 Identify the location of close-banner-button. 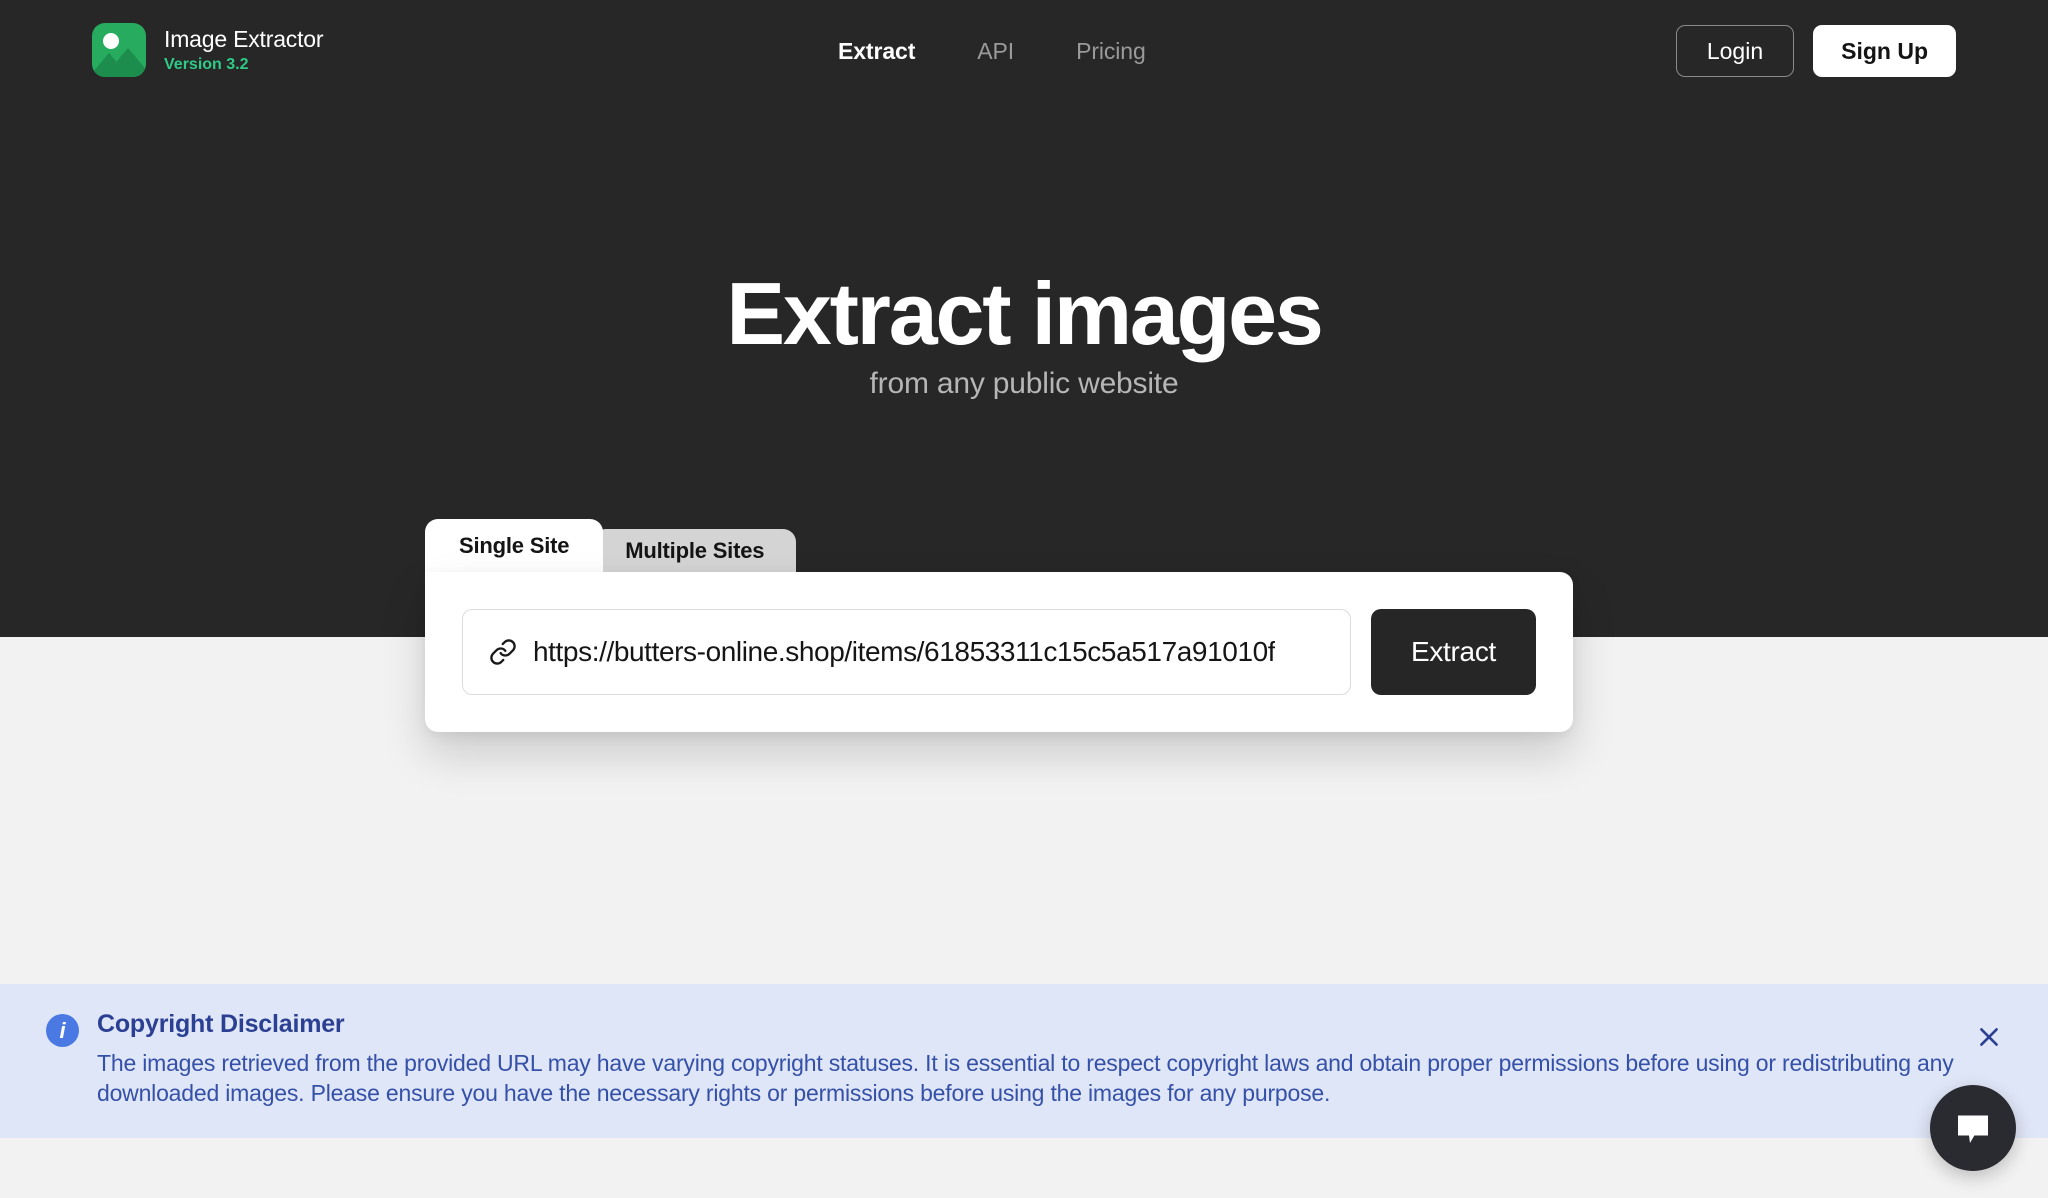
(1989, 1037).